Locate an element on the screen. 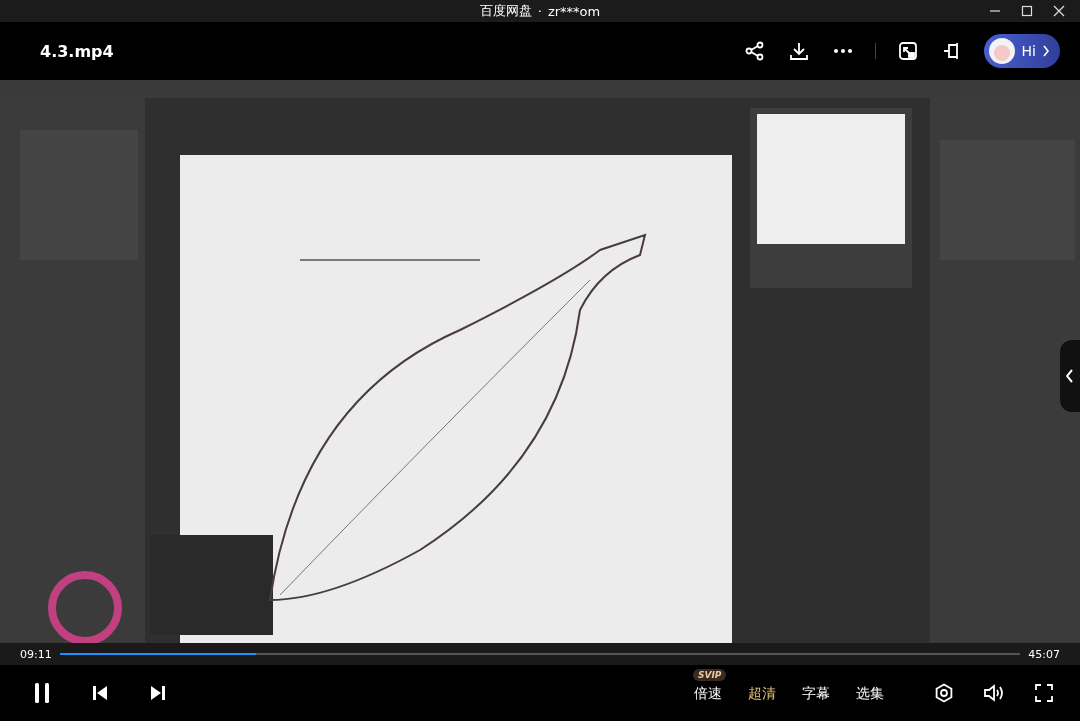  total-time: 45:07 is located at coordinates (1044, 654).